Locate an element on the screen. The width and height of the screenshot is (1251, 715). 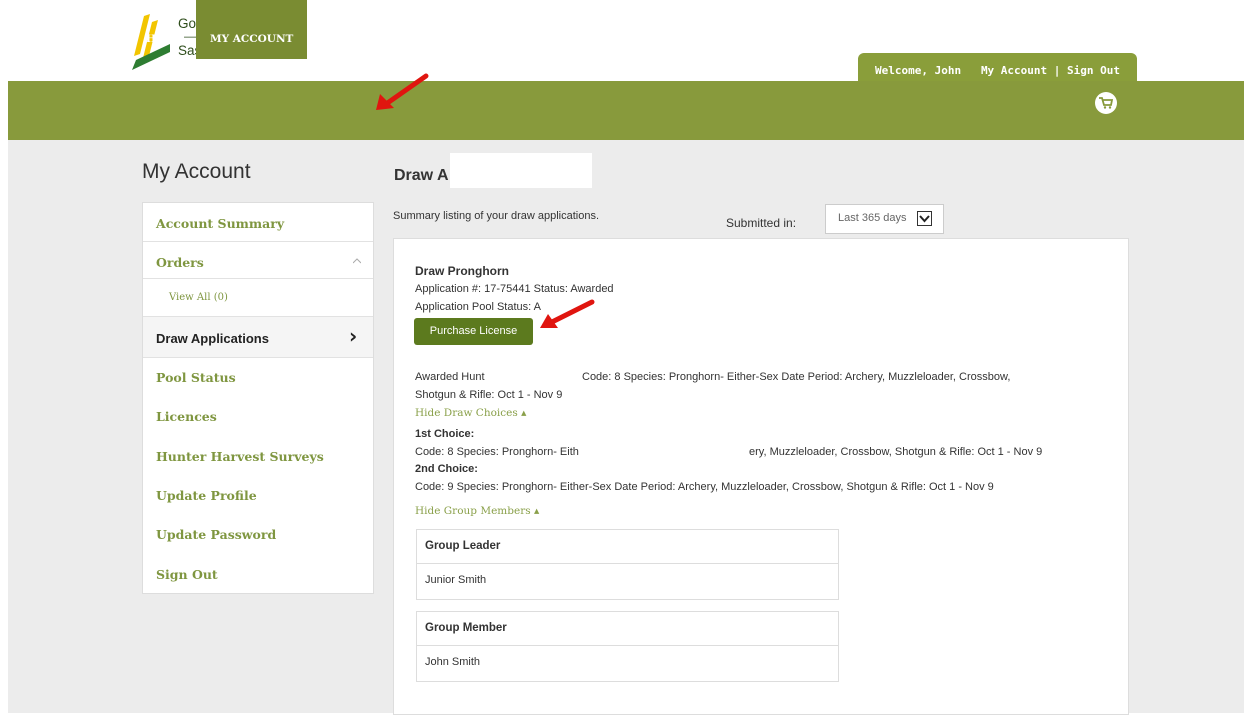
nav-apply-for-draws: APPLY FOR DRAWS is located at coordinates (523, 29).